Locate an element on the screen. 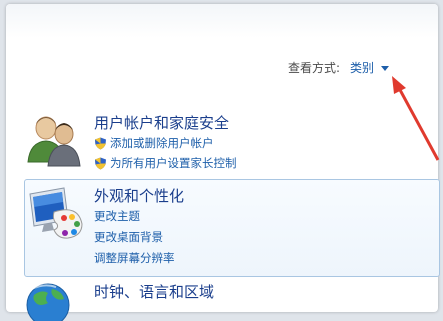 This screenshot has height=321, width=443. annotation-arrow is located at coordinates (416, 118).